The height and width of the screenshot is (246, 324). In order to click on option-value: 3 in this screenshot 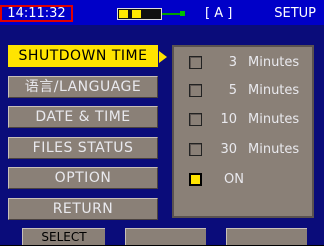, I will do `click(232, 62)`.